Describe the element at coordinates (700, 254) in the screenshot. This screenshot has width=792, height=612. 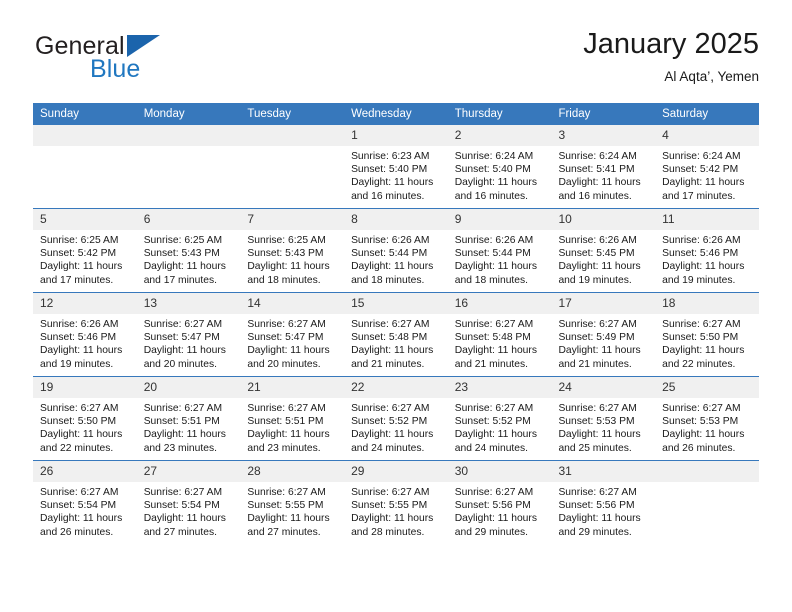
I see `sunset-text: Sunset: 5:46 PM` at that location.